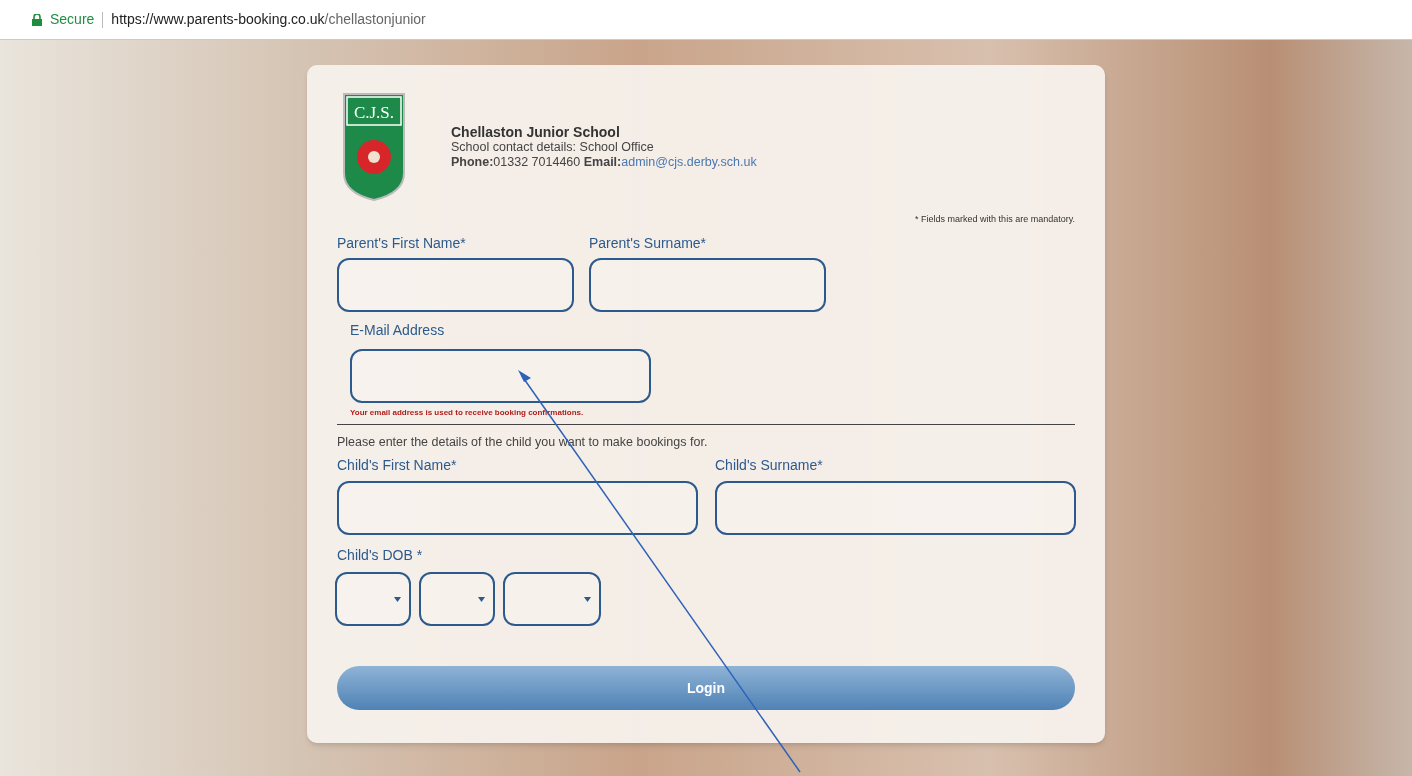  Describe the element at coordinates (37, 19) in the screenshot. I see `lock-icon` at that location.